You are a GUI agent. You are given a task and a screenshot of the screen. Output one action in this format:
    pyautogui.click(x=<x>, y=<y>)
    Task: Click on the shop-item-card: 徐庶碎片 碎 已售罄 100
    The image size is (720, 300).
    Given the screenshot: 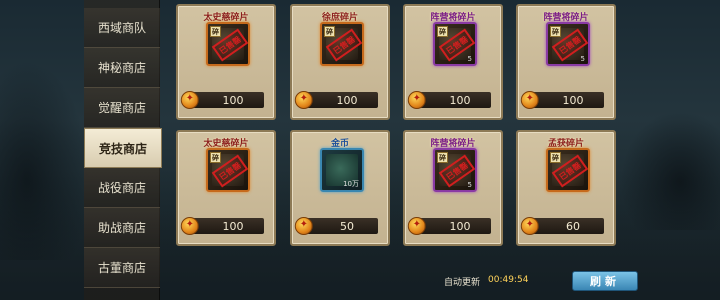 What is the action you would take?
    pyautogui.click(x=340, y=62)
    